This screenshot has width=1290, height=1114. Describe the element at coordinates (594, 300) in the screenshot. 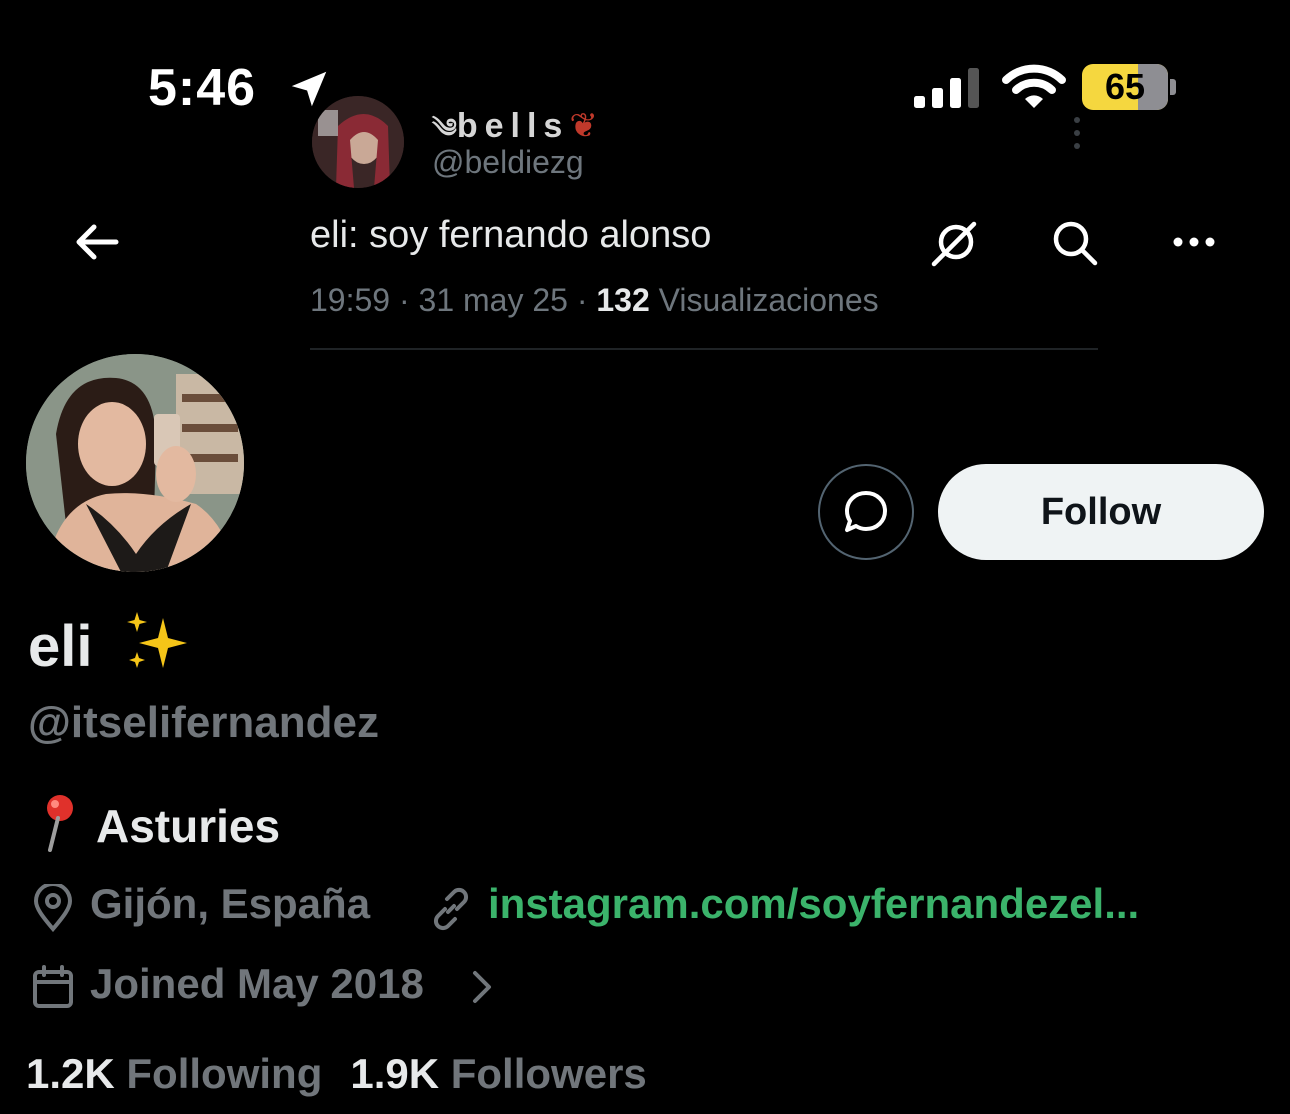

I see `tweet-meta: 19:59 · 31 may 25 · 132 Visualizaciones` at that location.